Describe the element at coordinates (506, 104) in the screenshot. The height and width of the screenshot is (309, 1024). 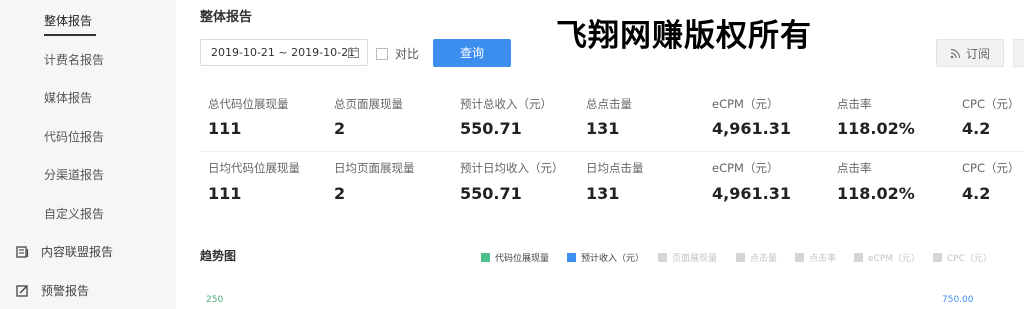
I see `metric-label-total-estimated-revenue: 预计总收入（元）` at that location.